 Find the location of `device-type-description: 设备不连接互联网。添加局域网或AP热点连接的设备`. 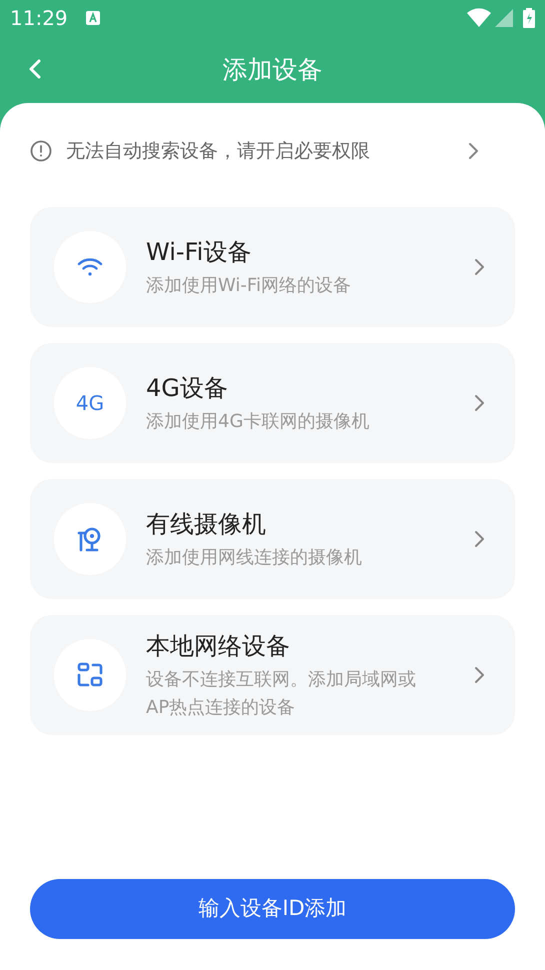

device-type-description: 设备不连接互联网。添加局域网或AP热点连接的设备 is located at coordinates (281, 694).